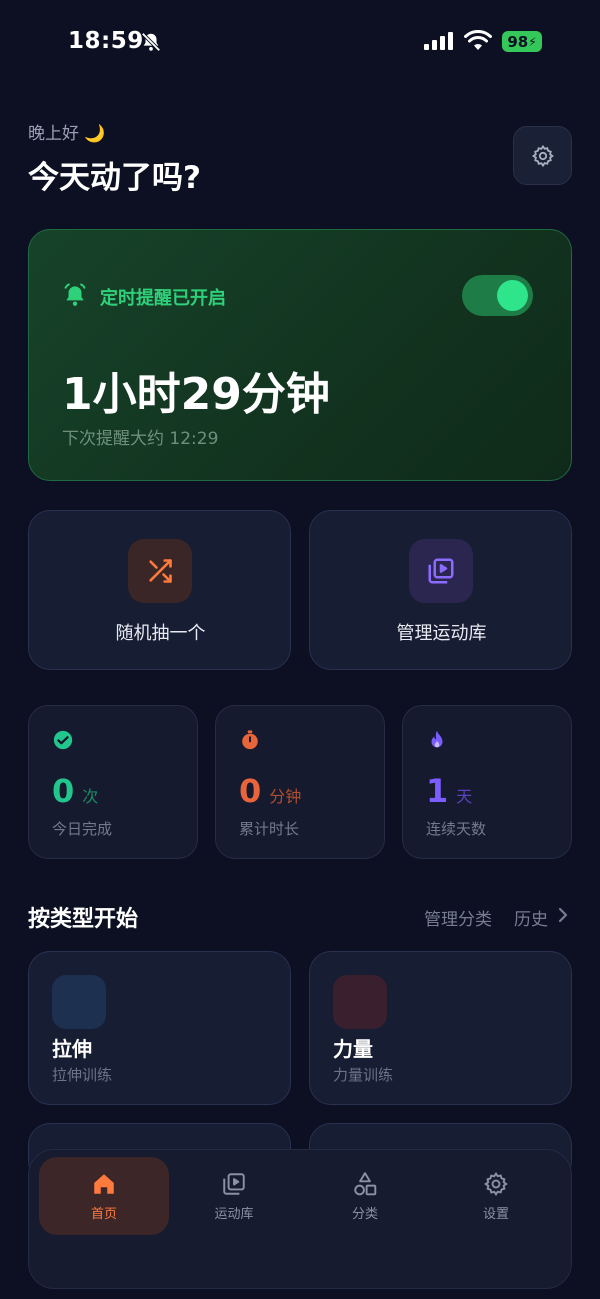 The image size is (600, 1299). I want to click on tab-categories: 分类, so click(365, 1196).